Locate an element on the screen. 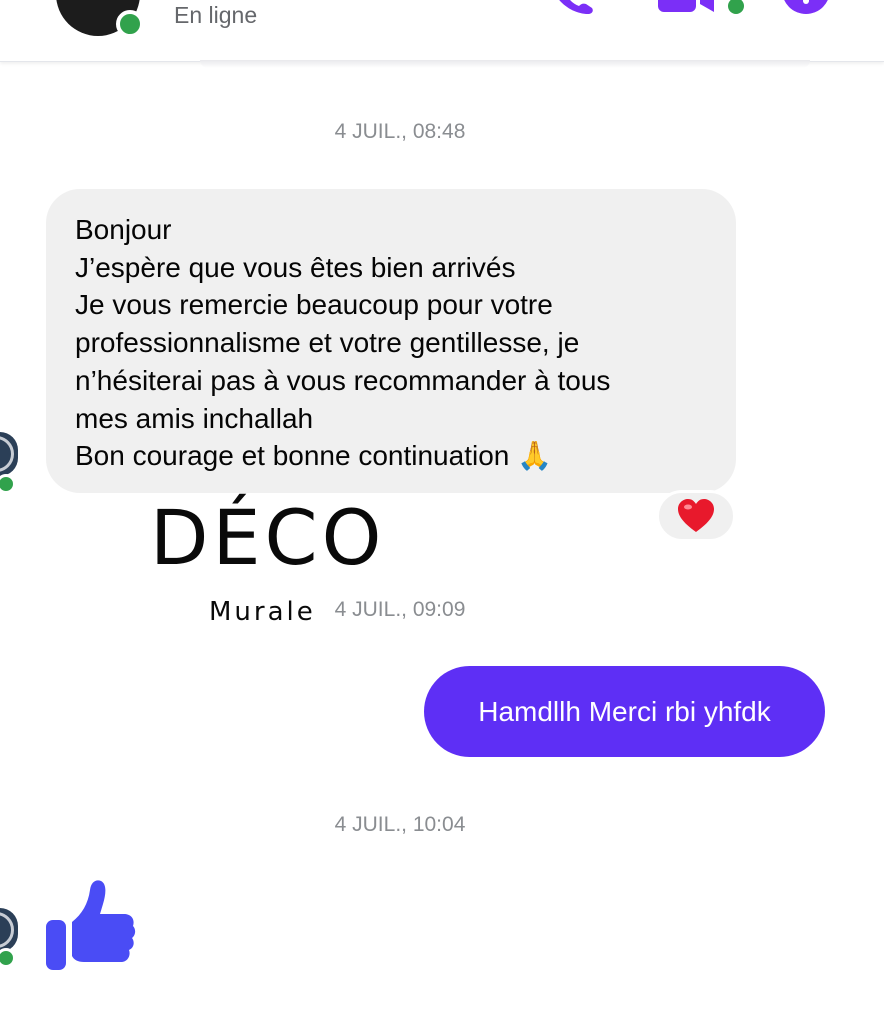 This screenshot has height=1024, width=884. message-line: Je vous remercie beaucoup pour votre is located at coordinates (314, 305).